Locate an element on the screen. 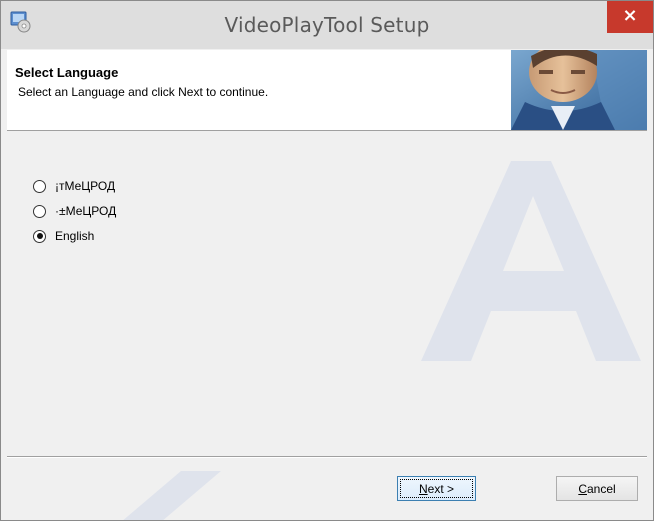 This screenshot has width=654, height=521. wizard-footer: Next > Cancel is located at coordinates (327, 487).